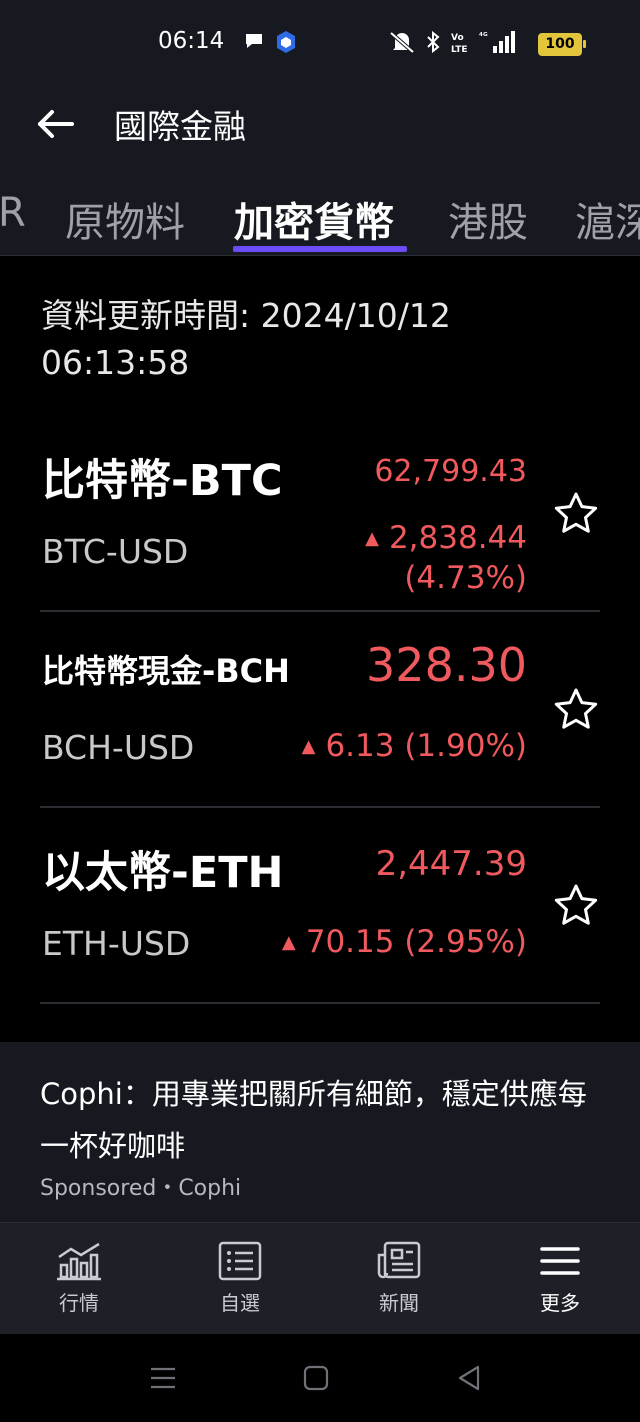  Describe the element at coordinates (560, 1278) in the screenshot. I see `nav-more: 更多` at that location.